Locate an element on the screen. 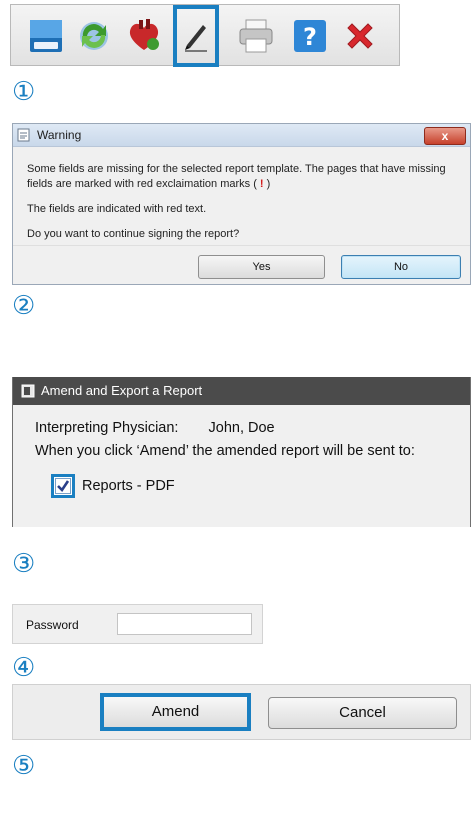 This screenshot has width=474, height=813. document-icon is located at coordinates (23, 135).